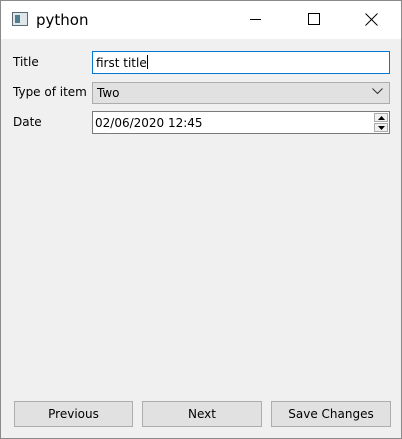  I want to click on title-bar: python, so click(201, 20).